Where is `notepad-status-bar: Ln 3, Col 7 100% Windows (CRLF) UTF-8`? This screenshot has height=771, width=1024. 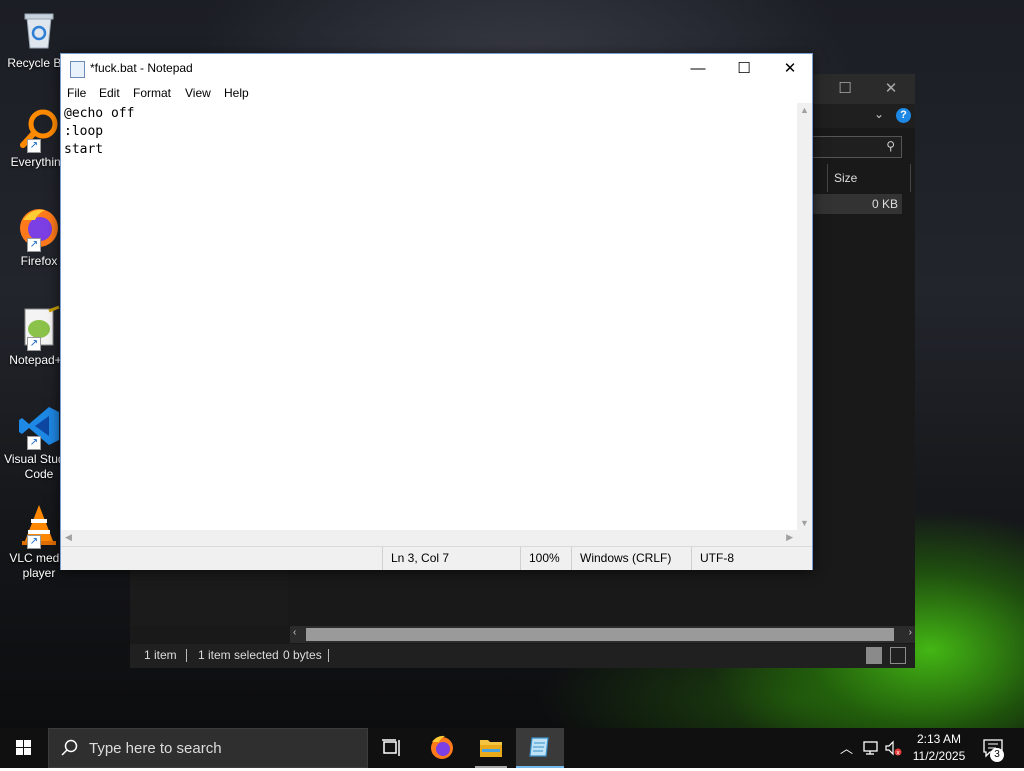 notepad-status-bar: Ln 3, Col 7 100% Windows (CRLF) UTF-8 is located at coordinates (436, 558).